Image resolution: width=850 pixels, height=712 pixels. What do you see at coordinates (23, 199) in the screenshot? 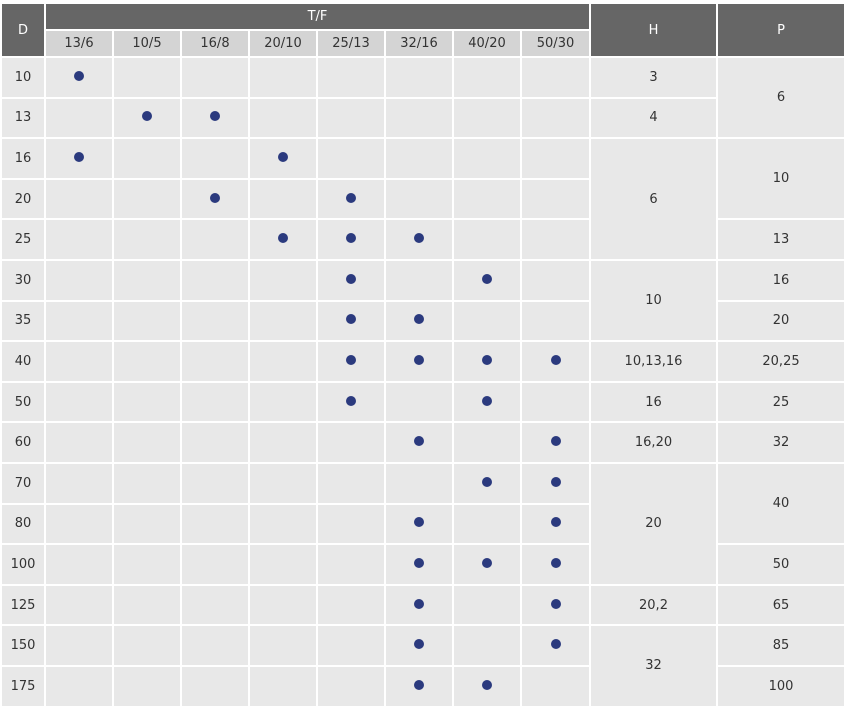
I see `cell-d: 20` at bounding box center [23, 199].